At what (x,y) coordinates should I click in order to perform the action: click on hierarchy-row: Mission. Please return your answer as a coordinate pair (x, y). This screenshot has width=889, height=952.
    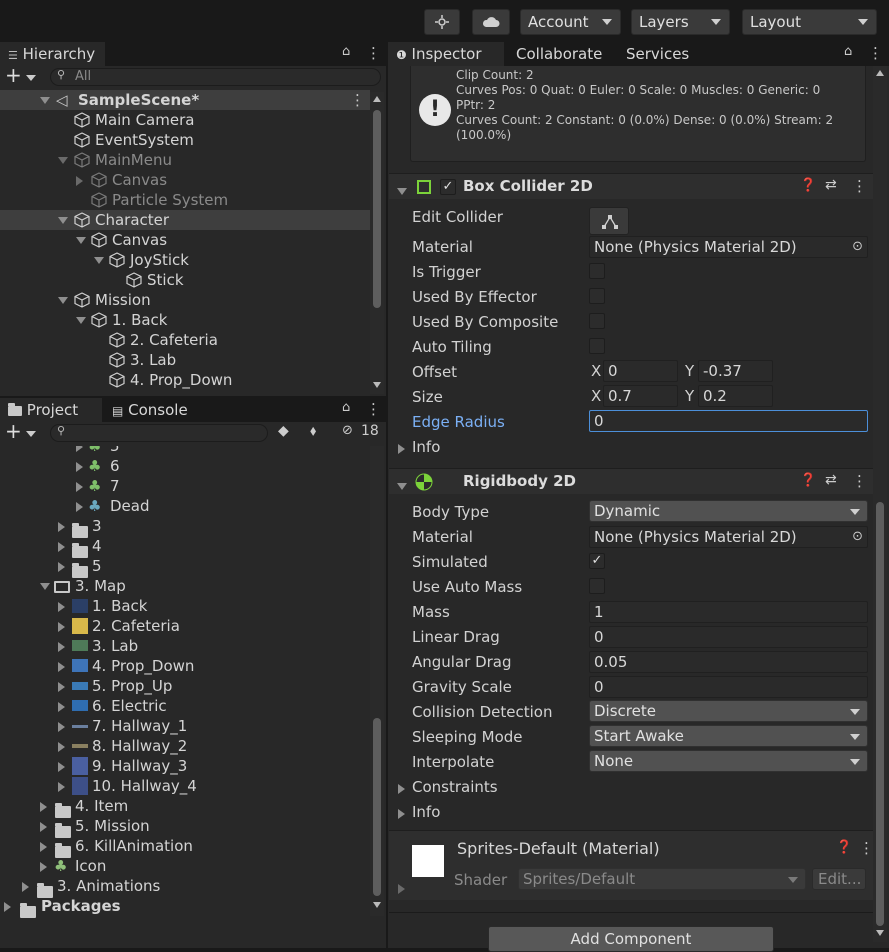
    Looking at the image, I should click on (185, 300).